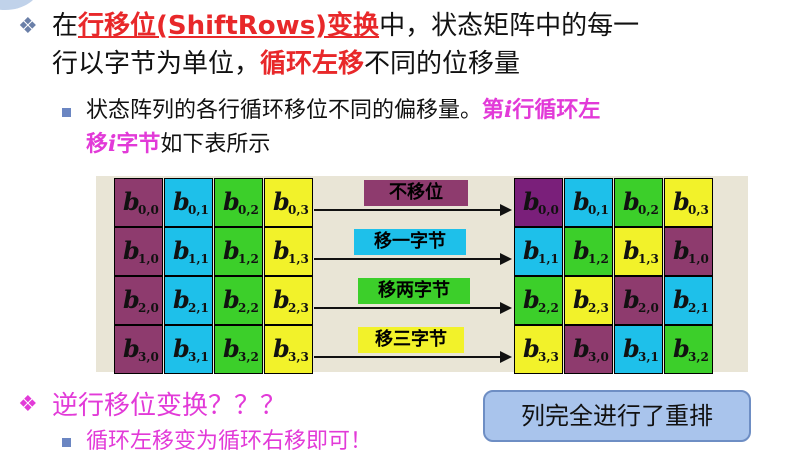 This screenshot has height=468, width=797. I want to click on sub-bullet-line2-highlight-b: 字节, so click(138, 144).